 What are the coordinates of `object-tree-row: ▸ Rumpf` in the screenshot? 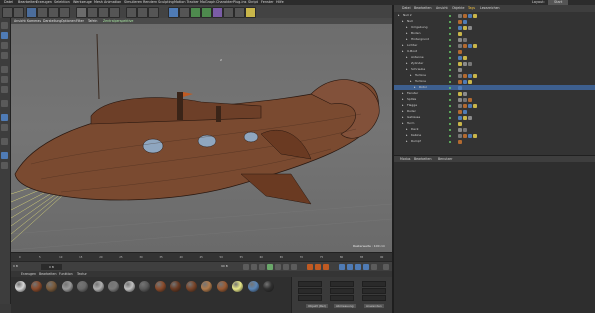 It's located at (494, 141).